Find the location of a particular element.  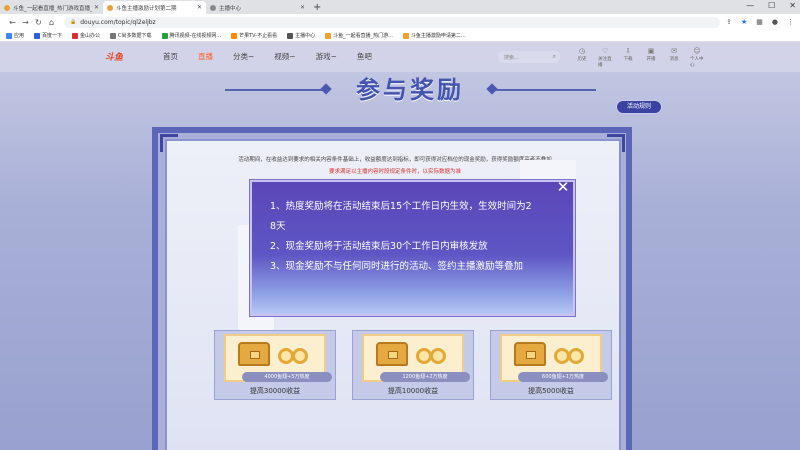

bookmark-item: 应用 is located at coordinates (15, 35).